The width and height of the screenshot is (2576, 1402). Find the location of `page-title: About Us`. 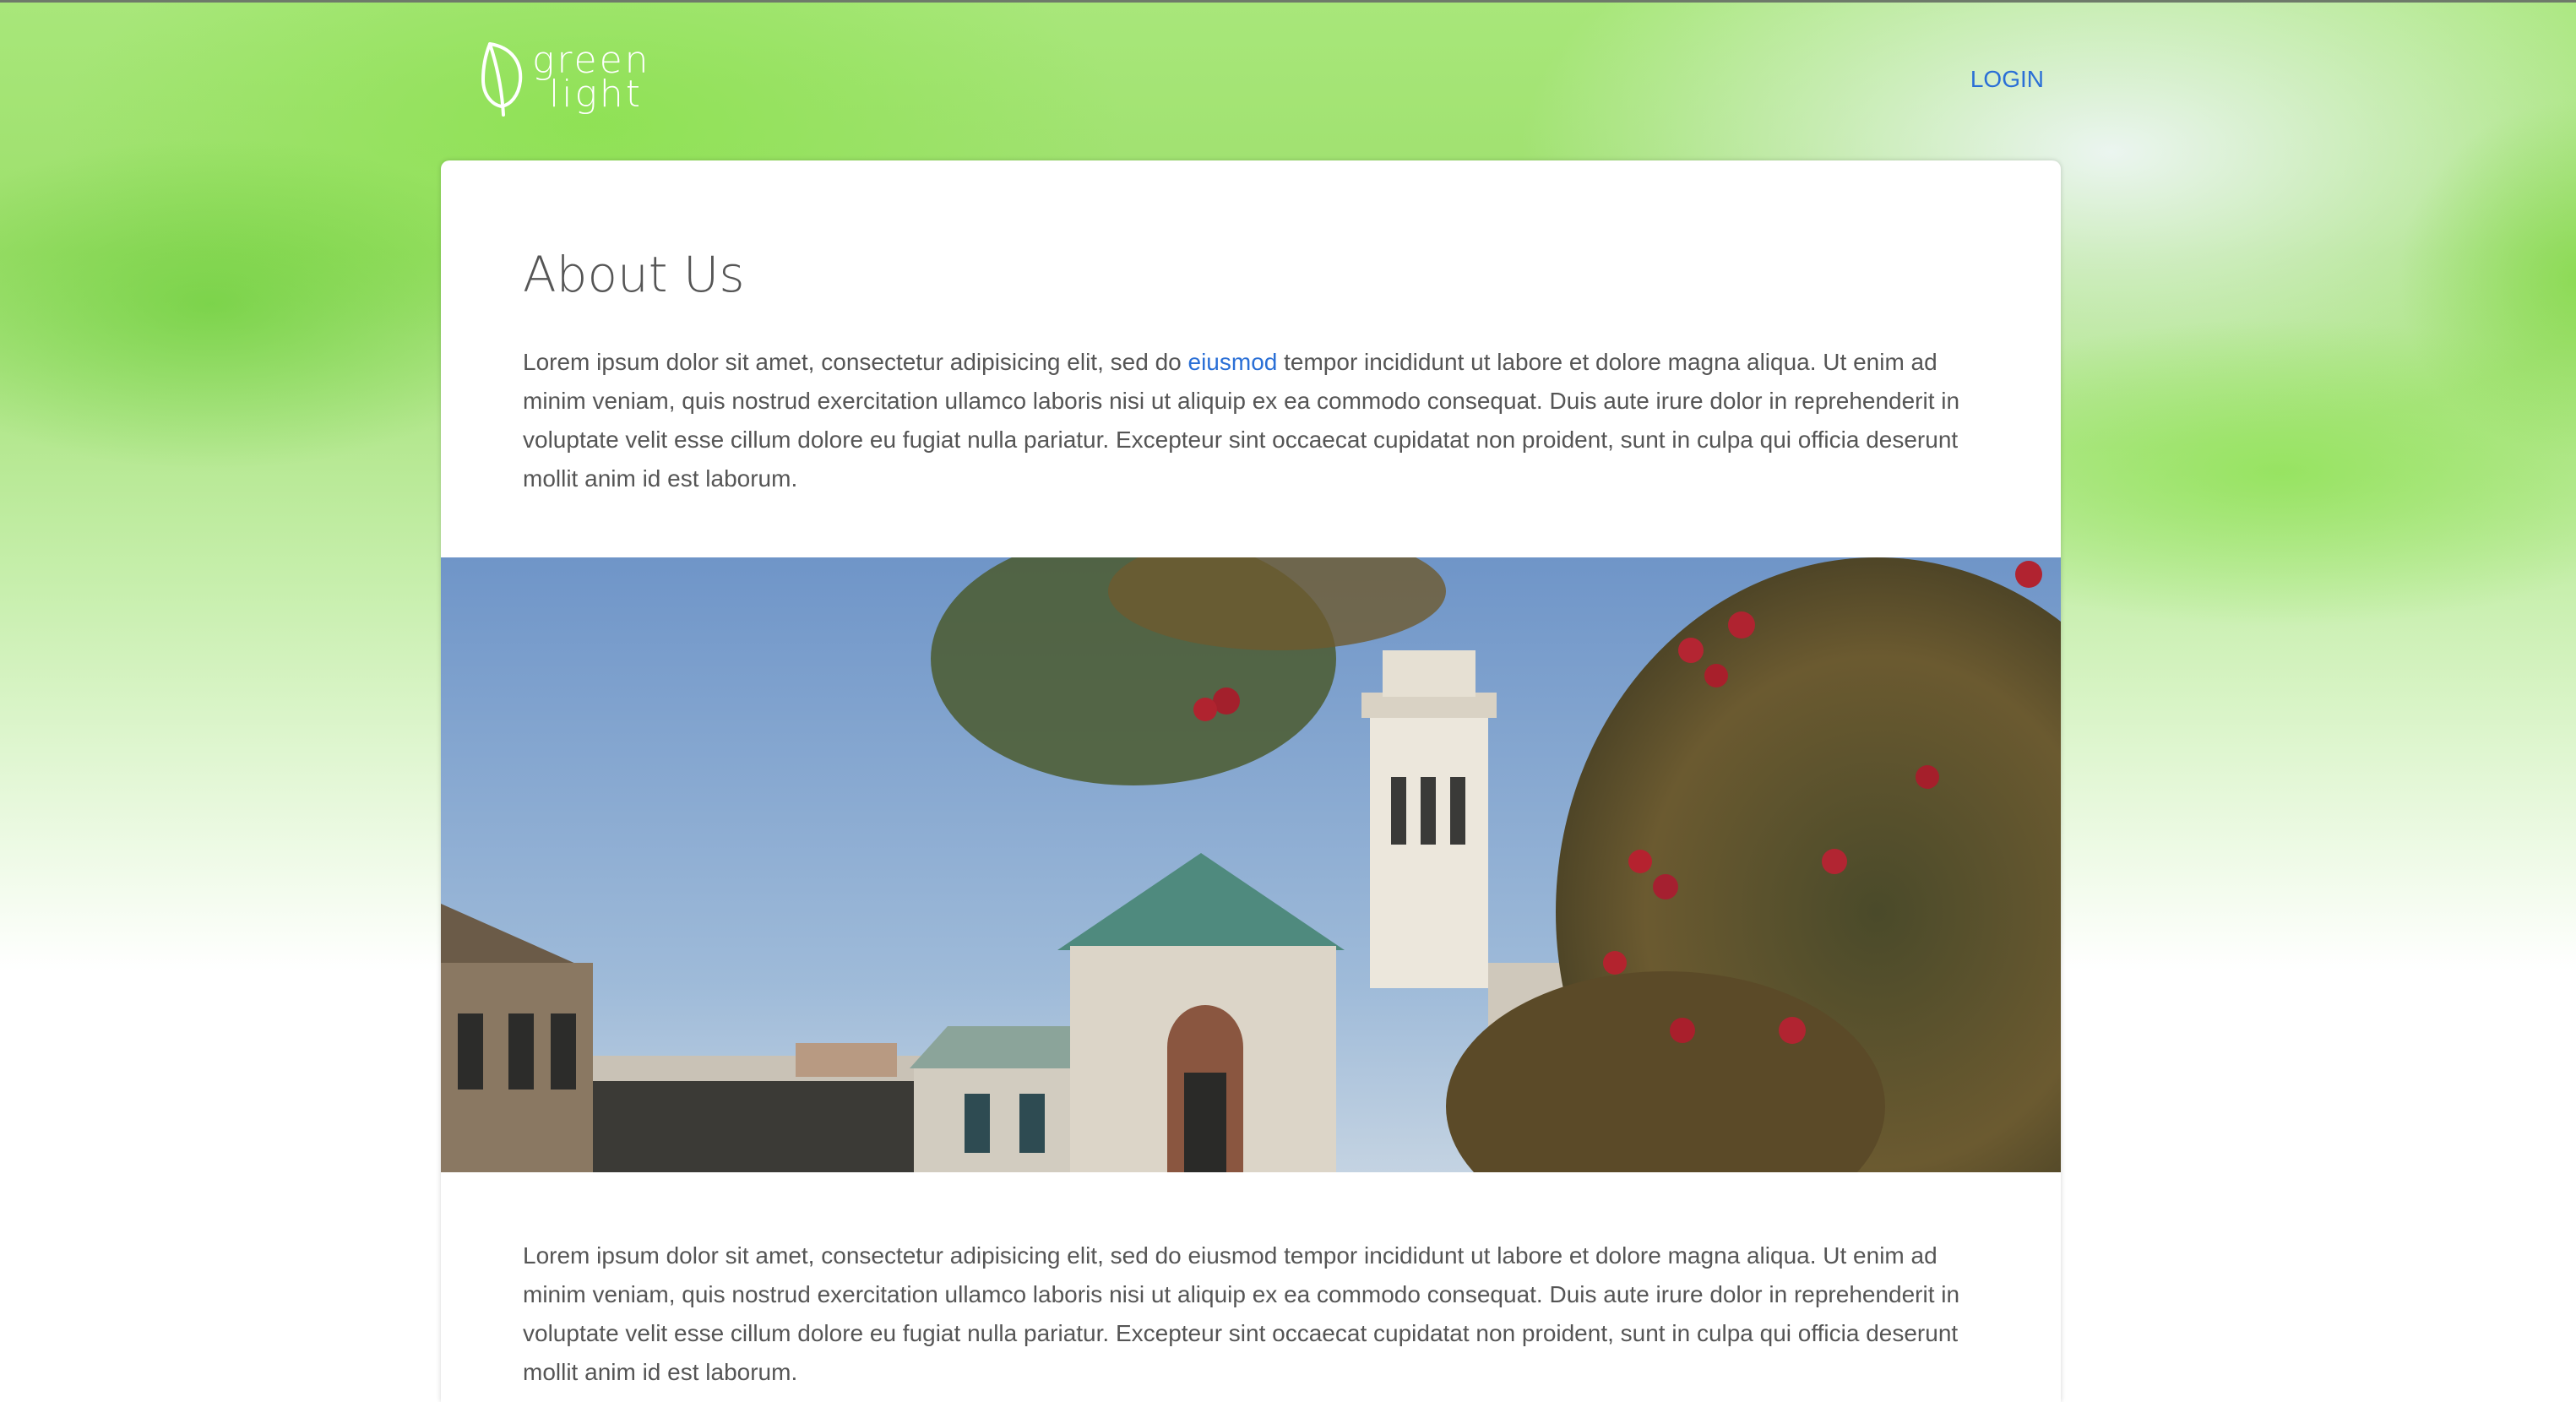

page-title: About Us is located at coordinates (634, 274).